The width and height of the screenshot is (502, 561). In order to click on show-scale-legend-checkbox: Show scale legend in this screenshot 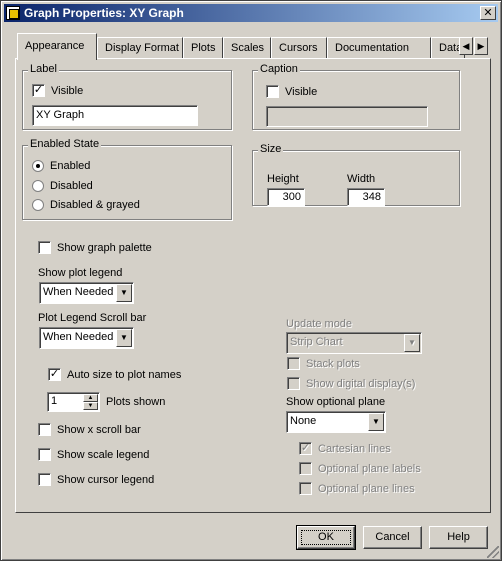, I will do `click(93, 454)`.